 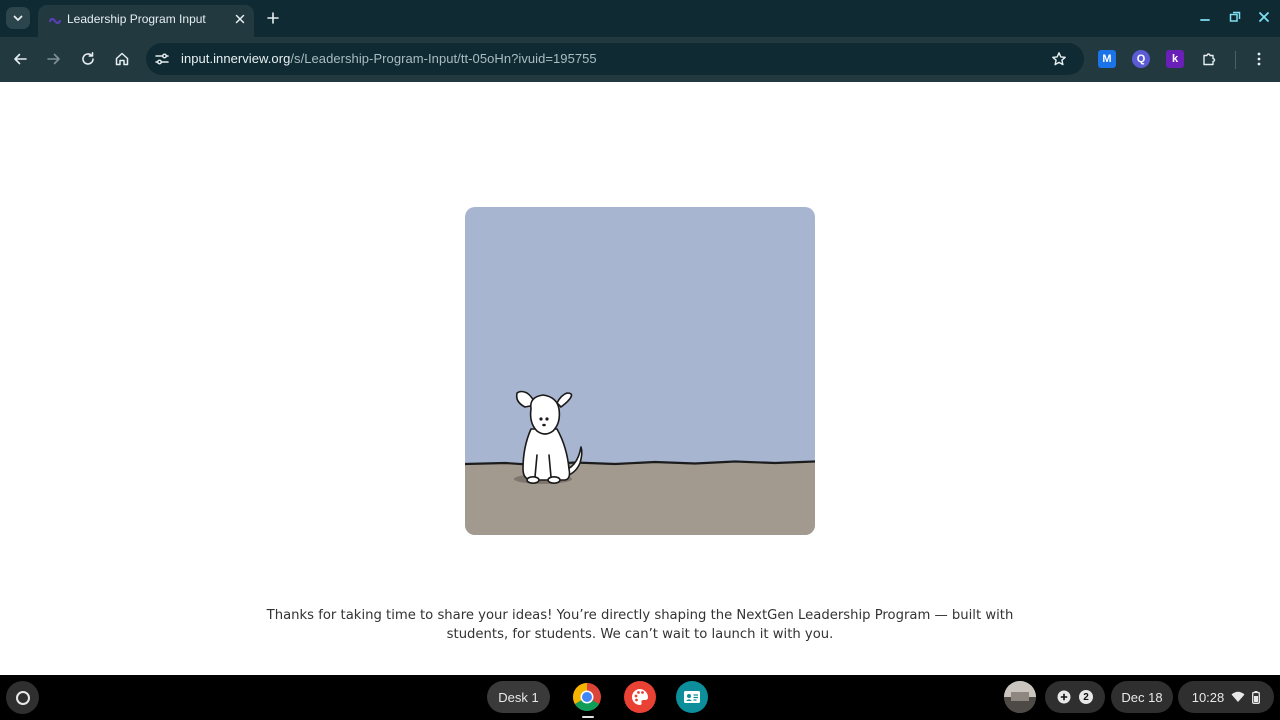 I want to click on dog-illustration, so click(x=640, y=371).